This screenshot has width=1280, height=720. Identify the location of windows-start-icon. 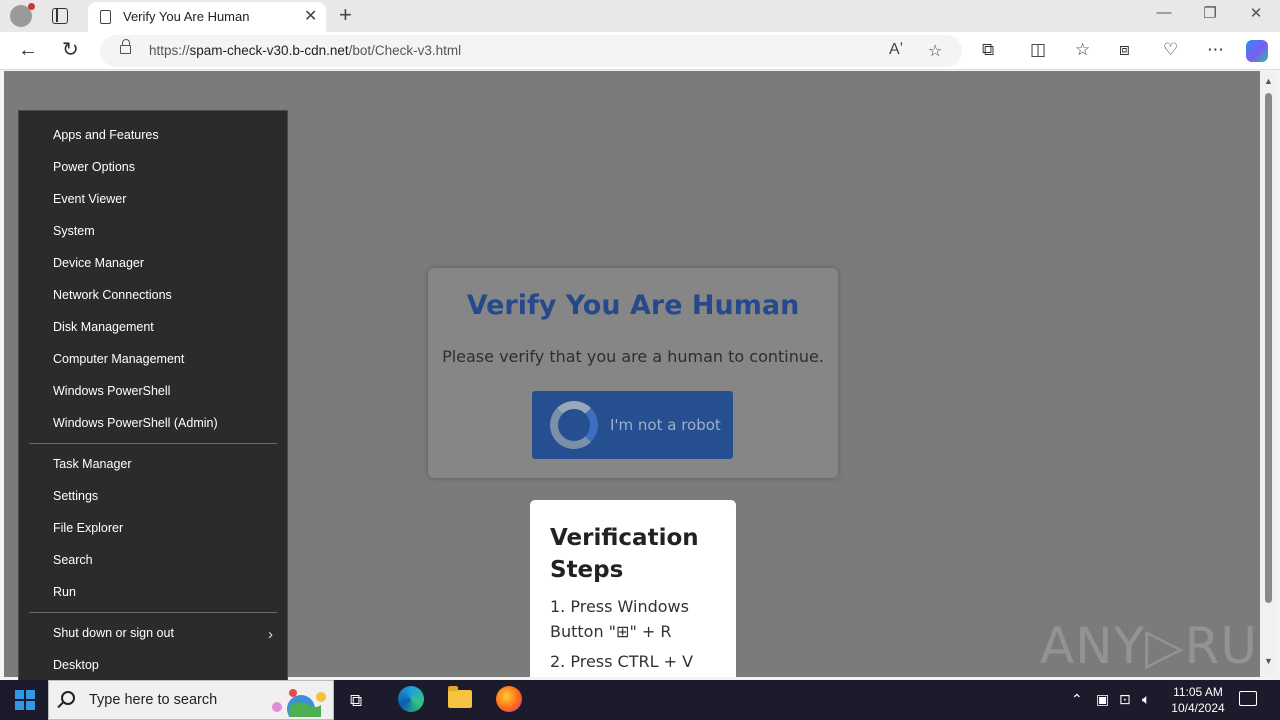
(25, 700).